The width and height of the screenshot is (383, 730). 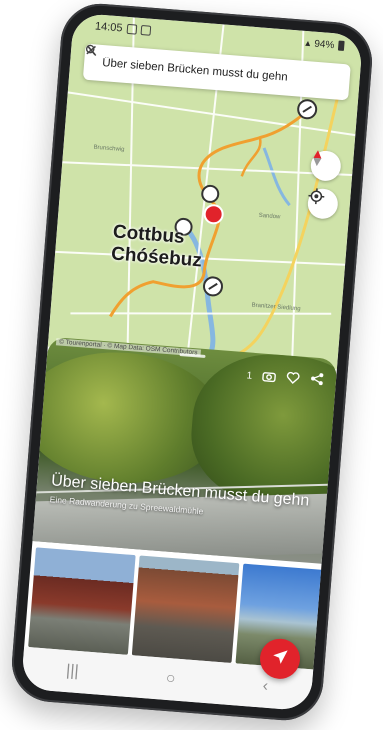 I want to click on battery-percent: 94%, so click(x=324, y=44).